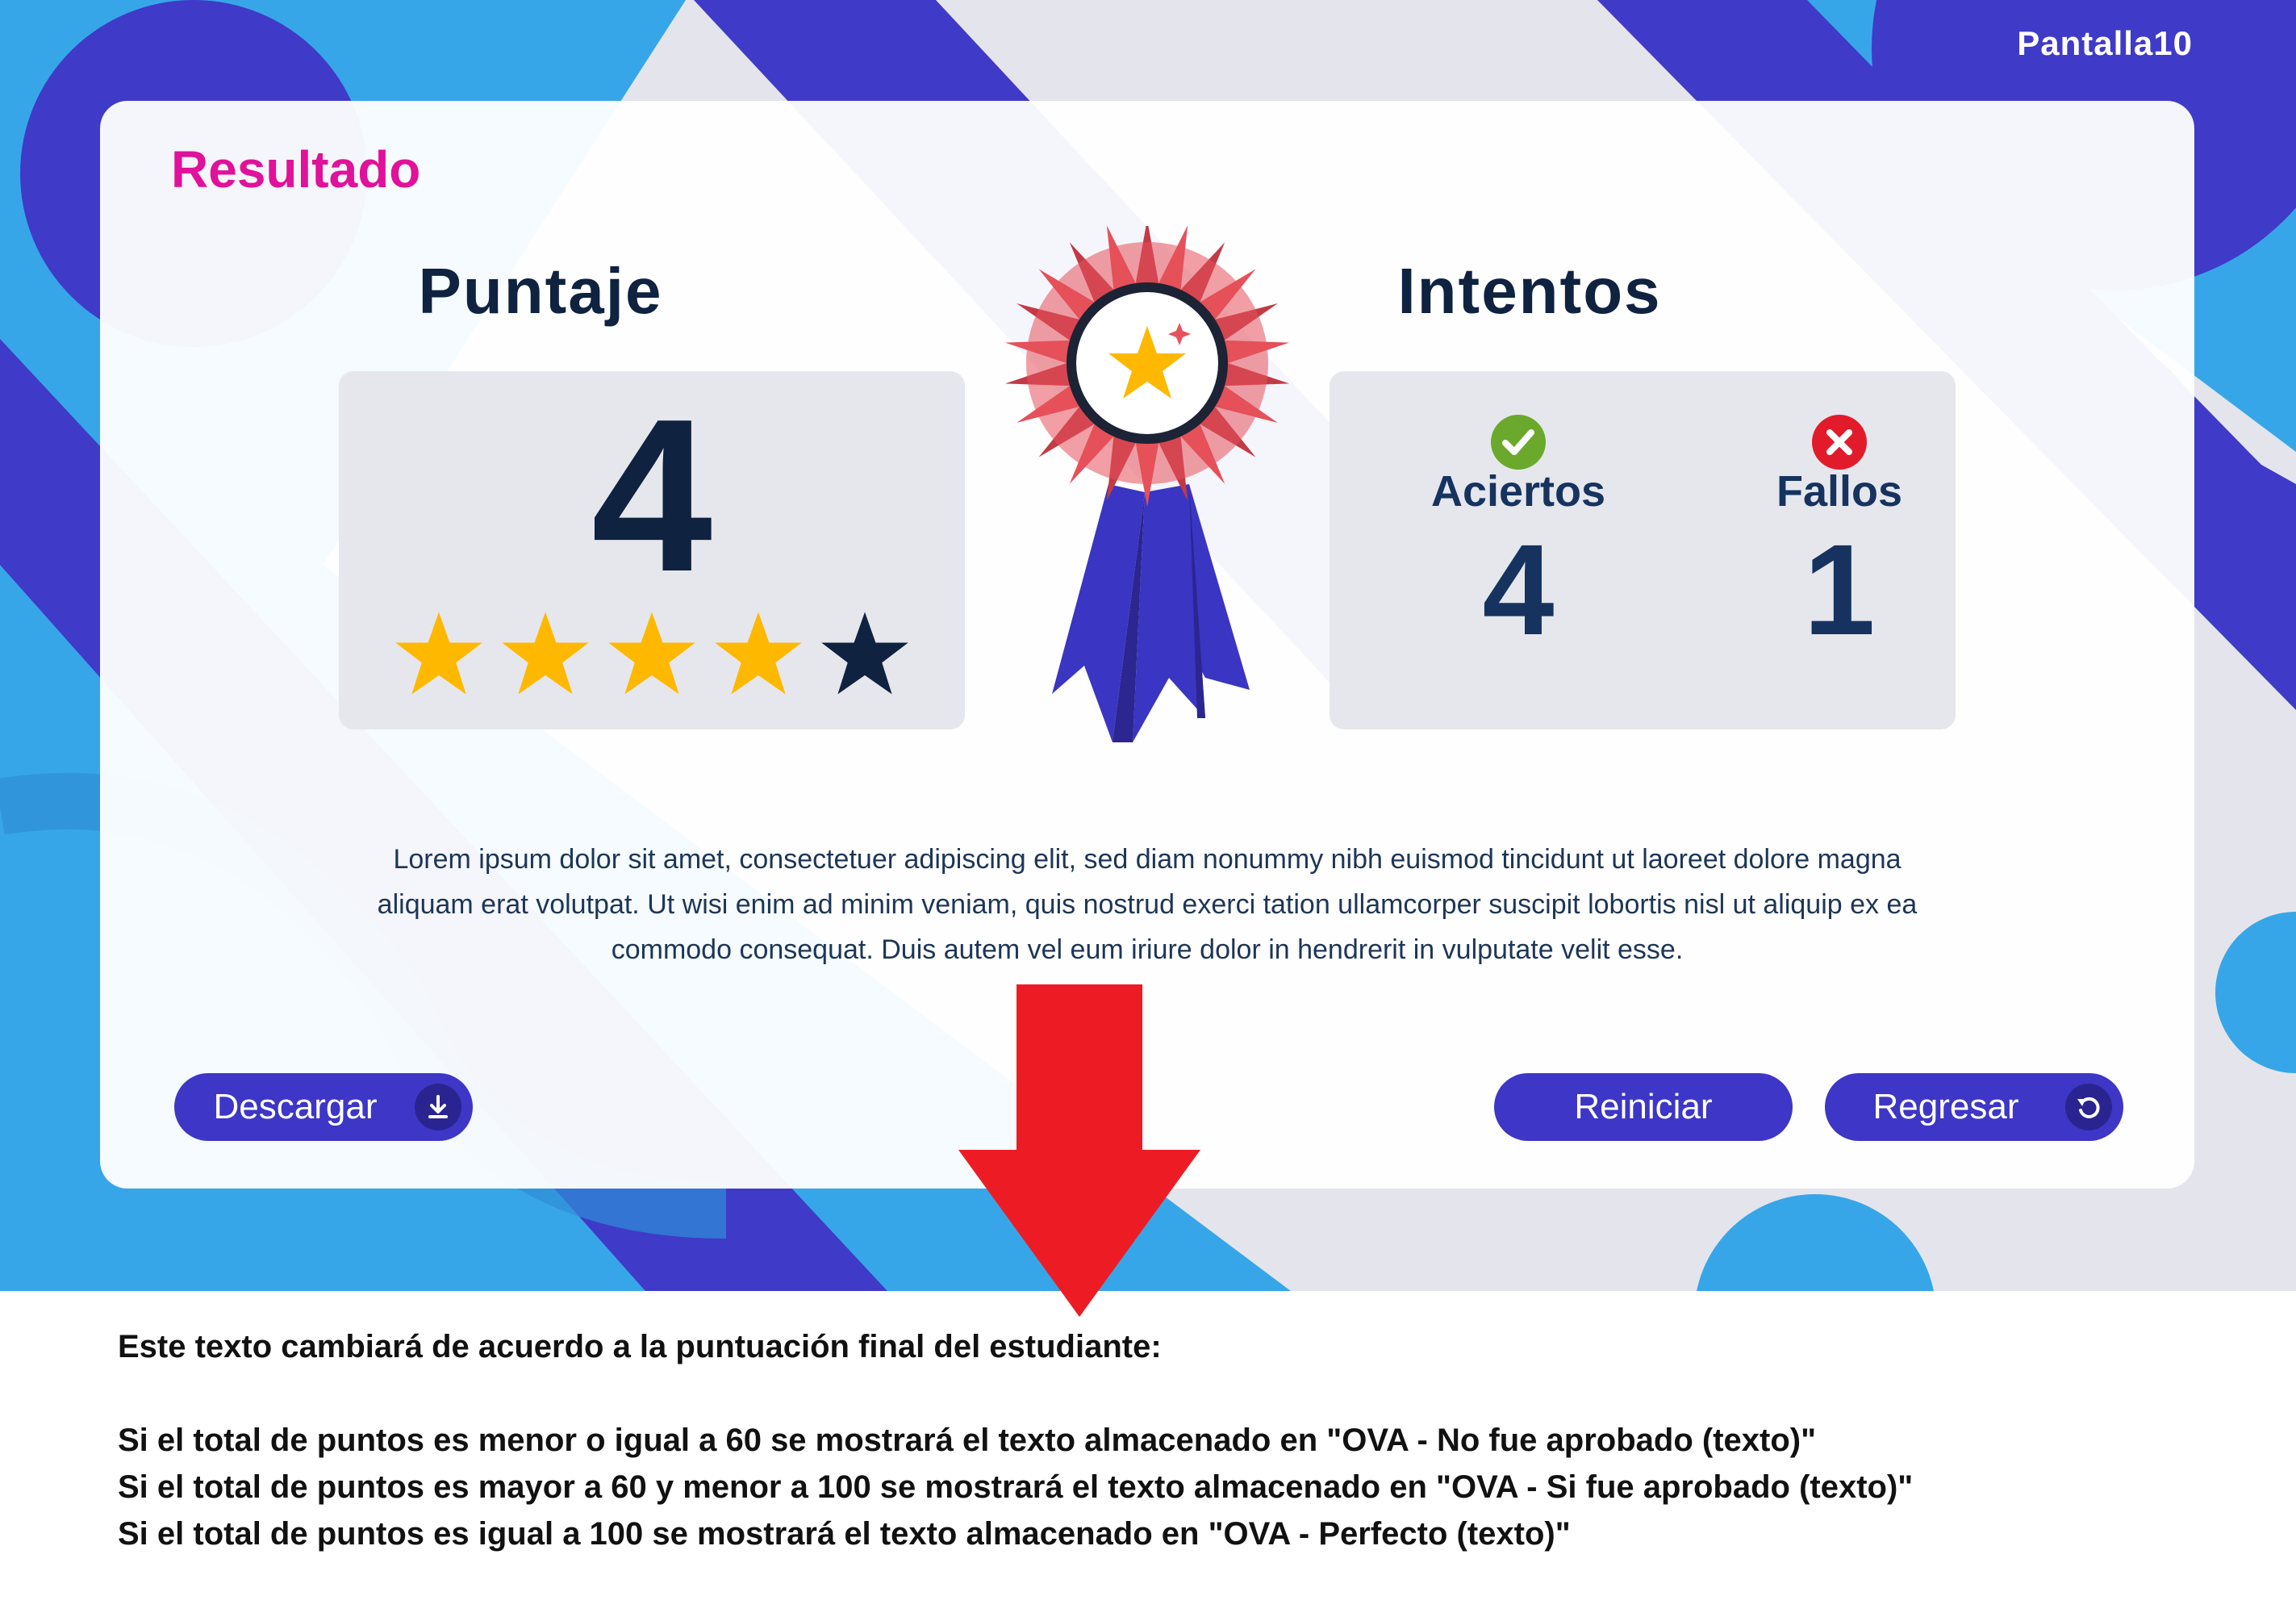 The height and width of the screenshot is (1617, 2296). Describe the element at coordinates (1147, 484) in the screenshot. I see `award-rosette-icon` at that location.